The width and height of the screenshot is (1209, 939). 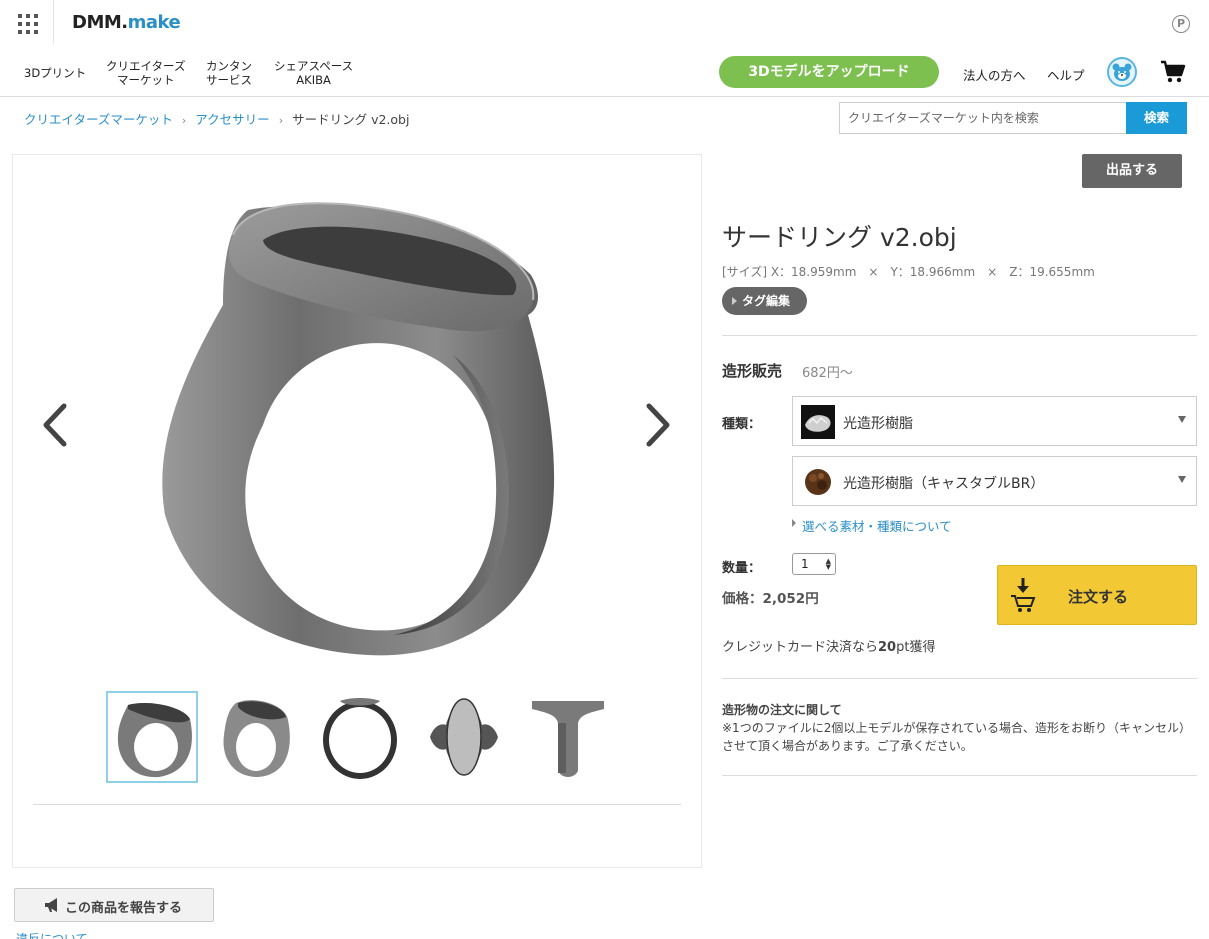 I want to click on breadcrumb-item-accessory: アクセサリー, so click(x=232, y=119).